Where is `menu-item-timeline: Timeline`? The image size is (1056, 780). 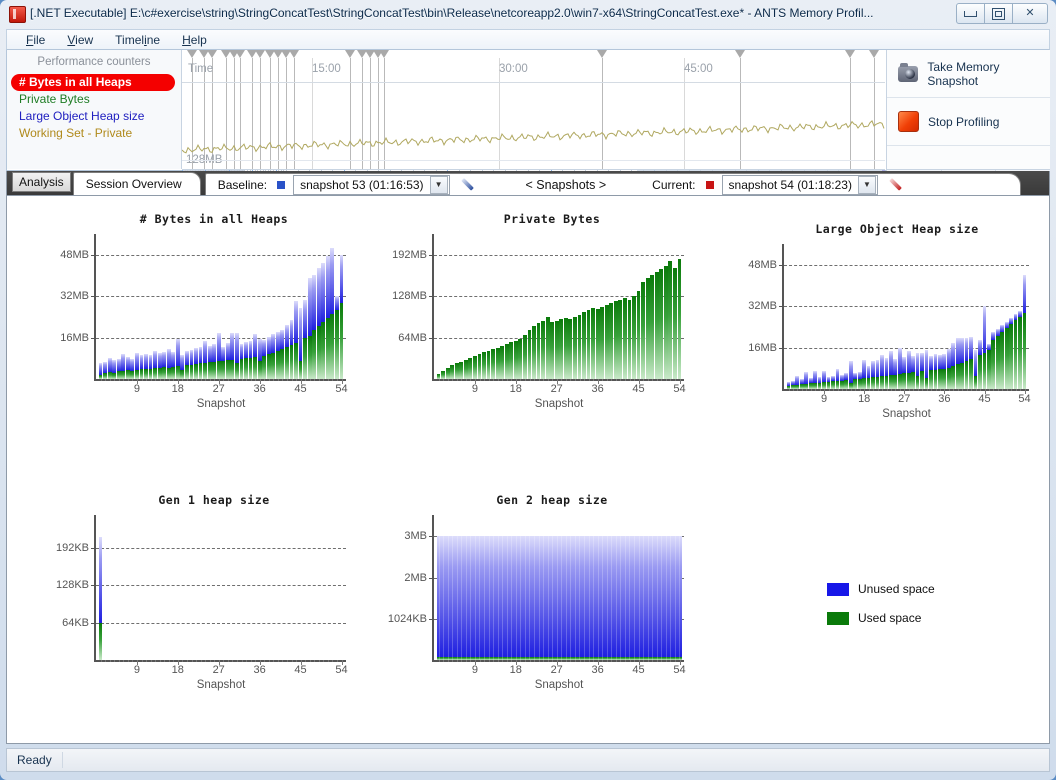
menu-item-timeline: Timeline is located at coordinates (137, 40).